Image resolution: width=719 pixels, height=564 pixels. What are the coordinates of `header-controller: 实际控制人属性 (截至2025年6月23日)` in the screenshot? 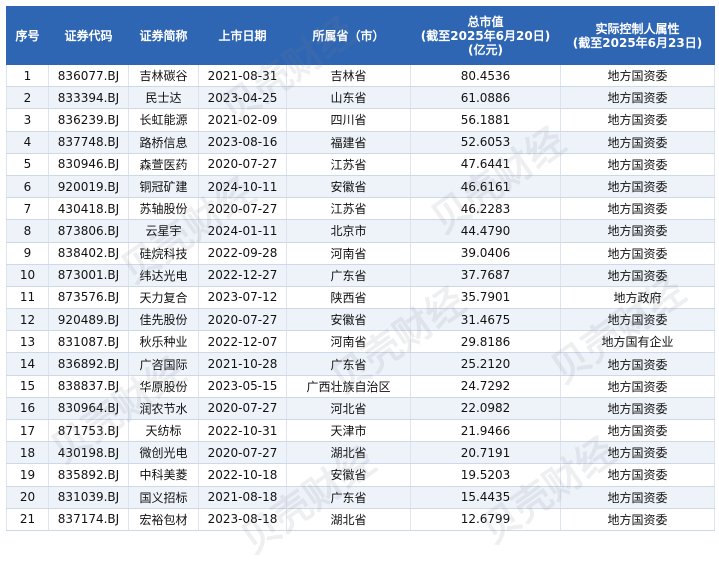 It's located at (637, 35).